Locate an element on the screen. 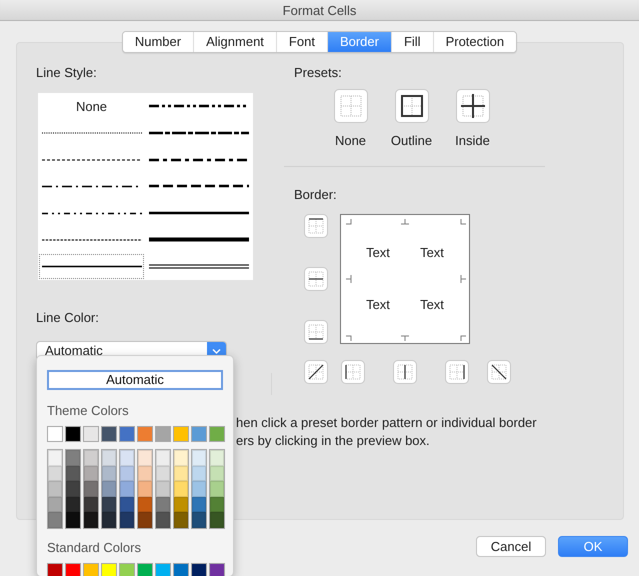 The image size is (639, 576). tab: Font is located at coordinates (302, 42).